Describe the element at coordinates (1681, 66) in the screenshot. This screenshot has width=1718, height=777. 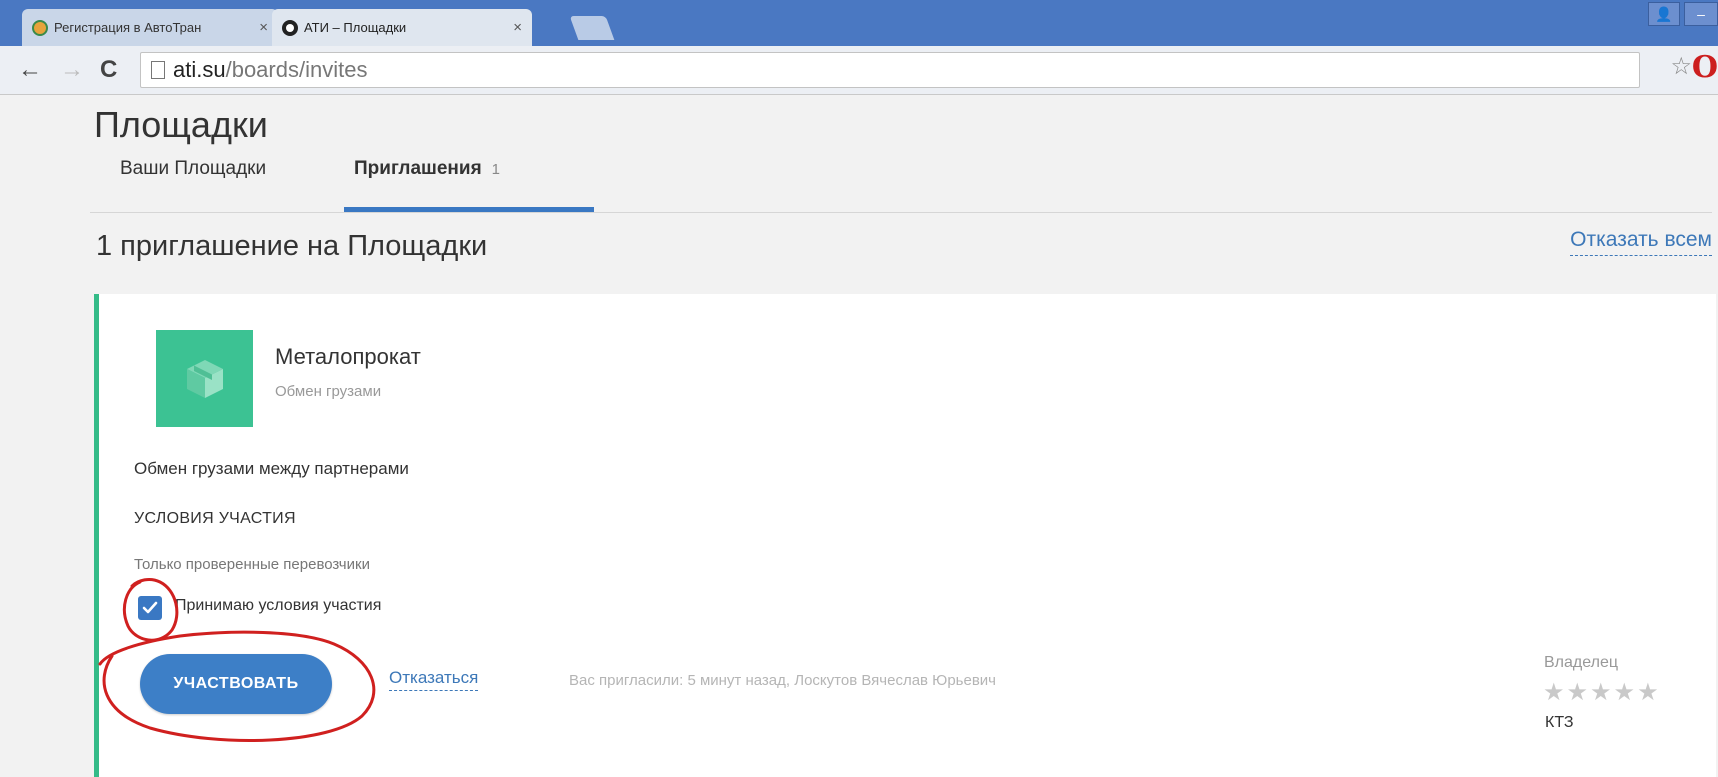
I see `bookmark-star-icon: ☆` at that location.